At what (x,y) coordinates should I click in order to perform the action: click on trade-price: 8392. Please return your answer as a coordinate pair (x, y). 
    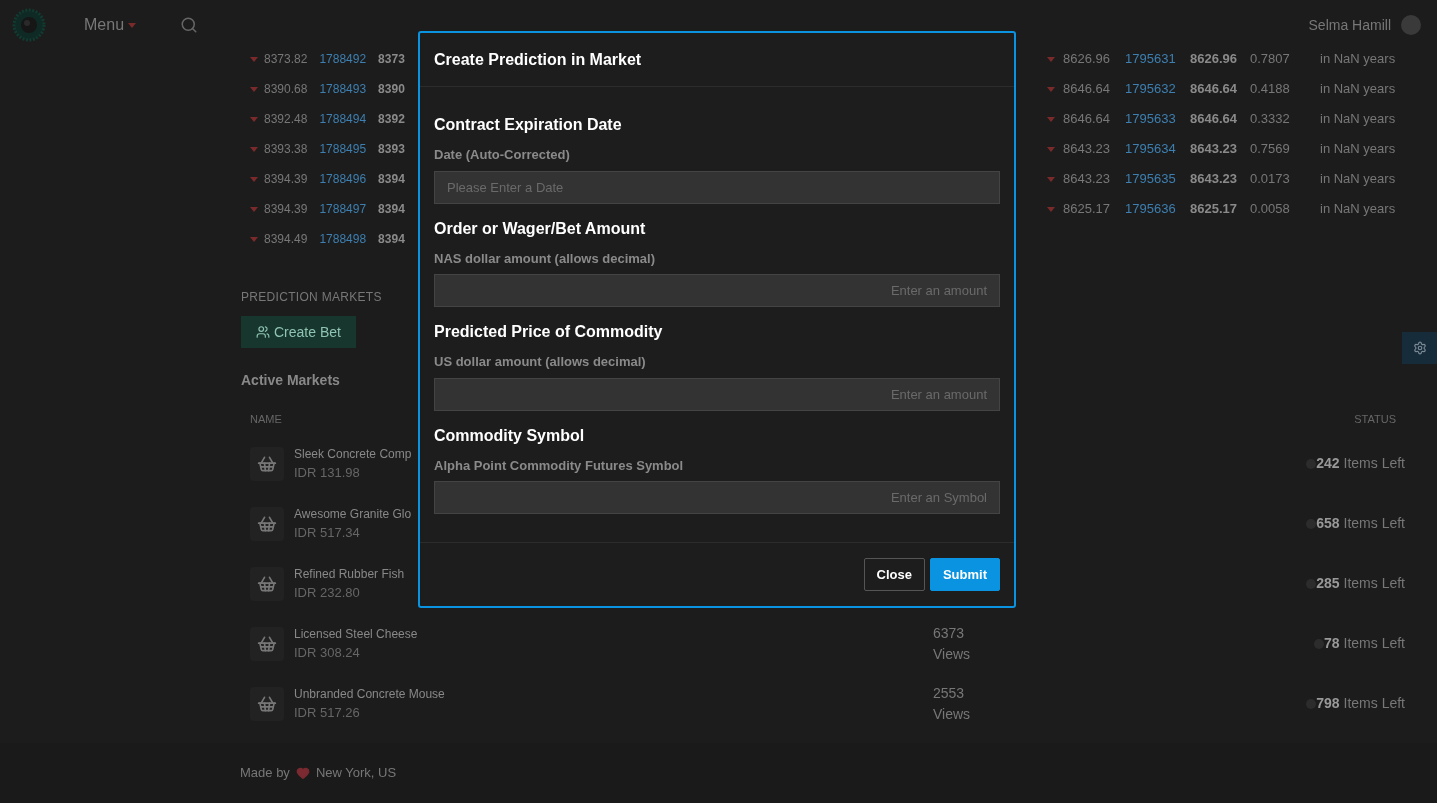
    Looking at the image, I should click on (391, 119).